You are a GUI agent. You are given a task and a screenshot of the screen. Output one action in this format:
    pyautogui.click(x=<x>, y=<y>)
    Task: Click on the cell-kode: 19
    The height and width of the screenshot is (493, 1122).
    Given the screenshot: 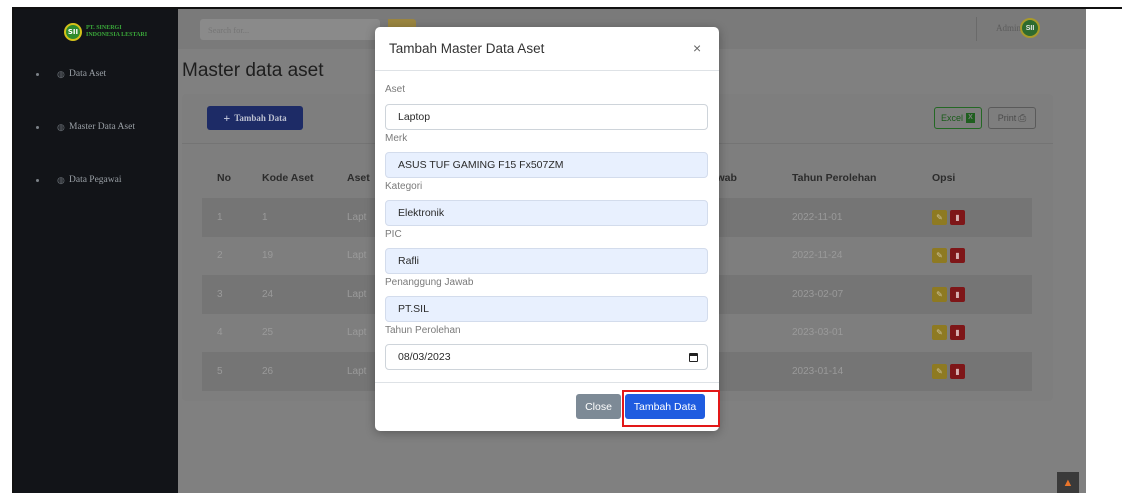 What is the action you would take?
    pyautogui.click(x=289, y=255)
    